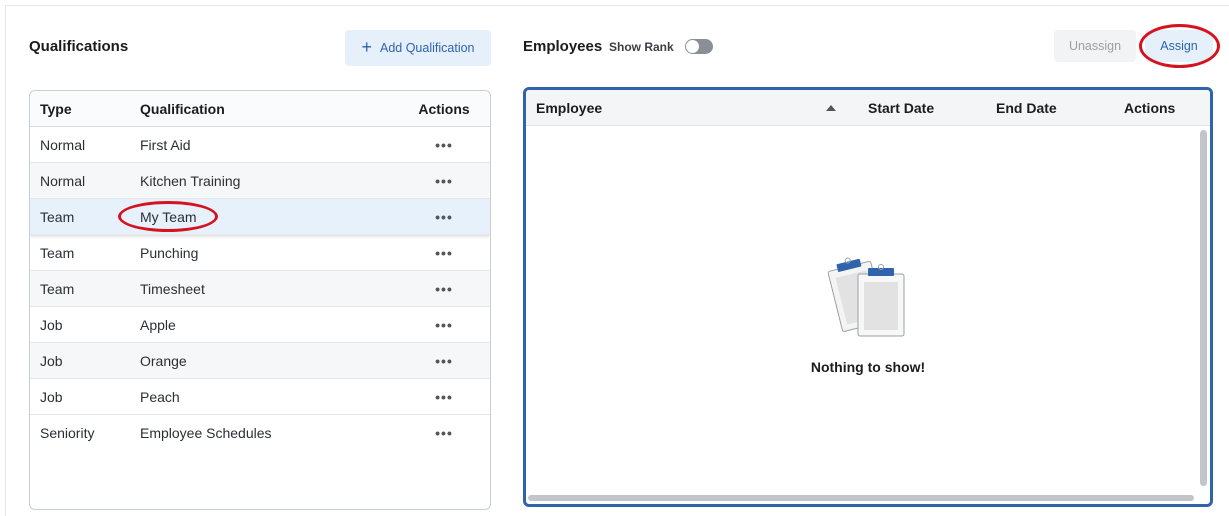 The height and width of the screenshot is (516, 1229). I want to click on row-type: Seniority, so click(67, 433).